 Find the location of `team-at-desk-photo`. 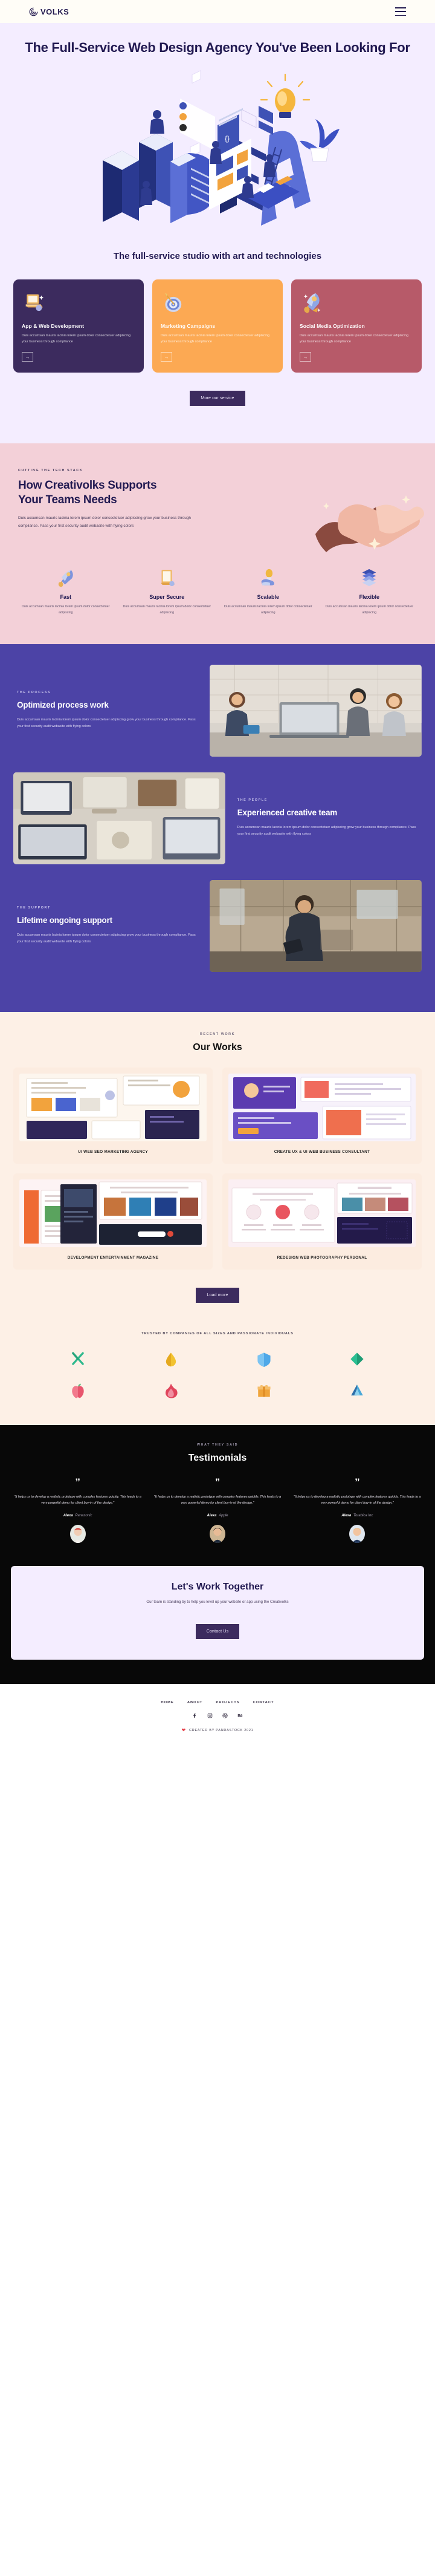

team-at-desk-photo is located at coordinates (316, 710).